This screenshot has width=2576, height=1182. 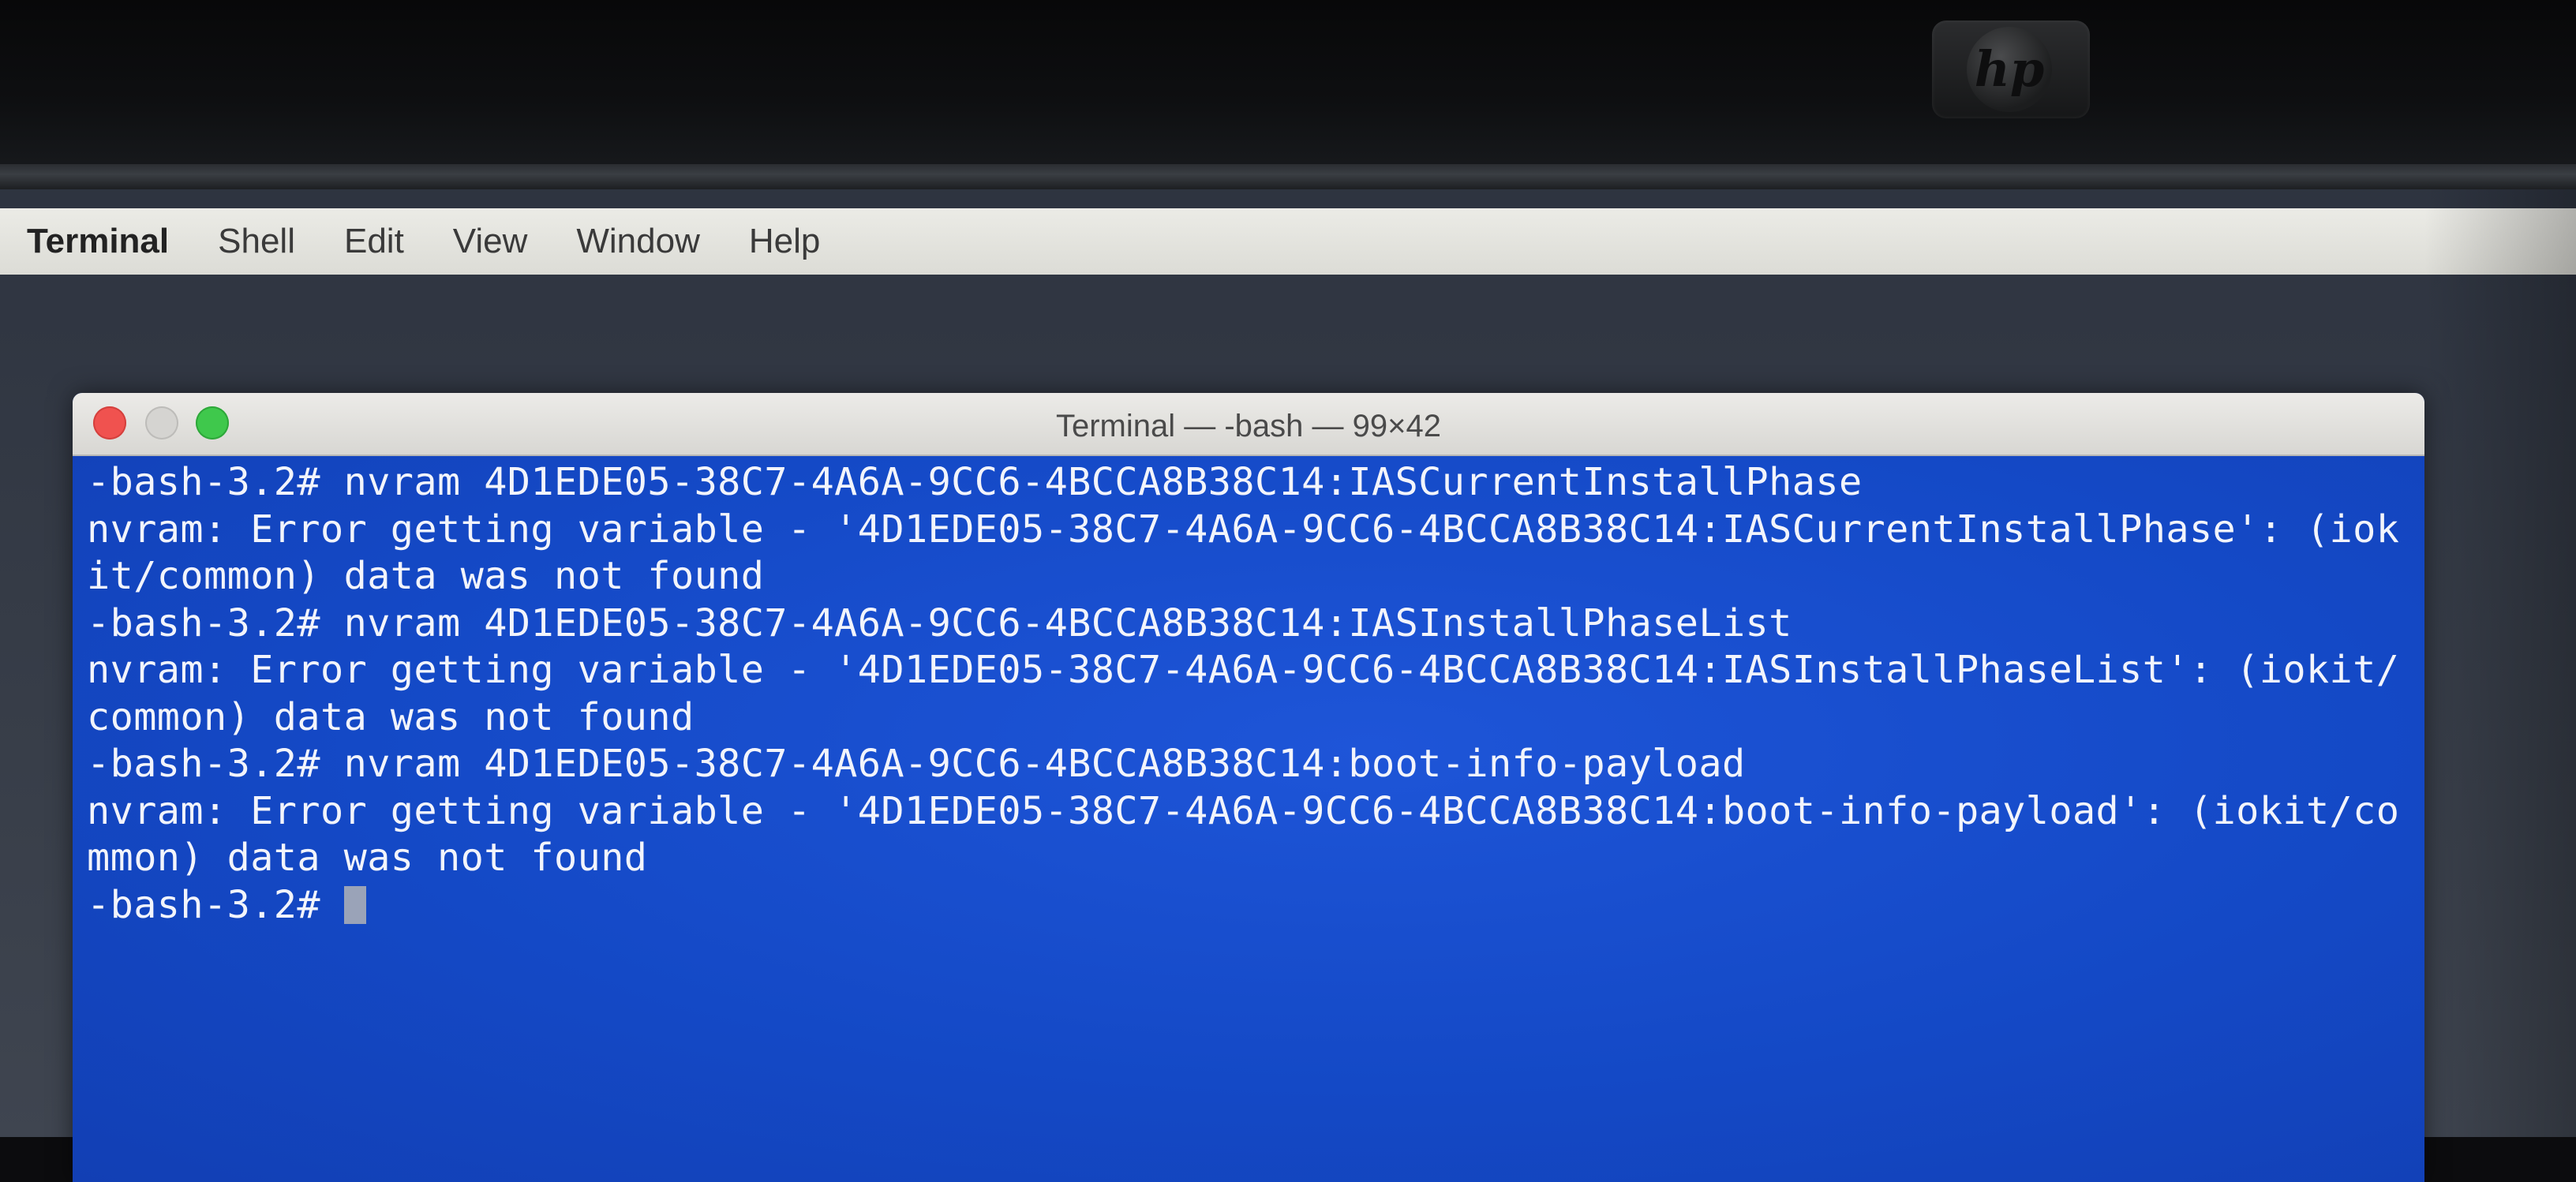 I want to click on terminal-line: common) data was not found, so click(x=391, y=716).